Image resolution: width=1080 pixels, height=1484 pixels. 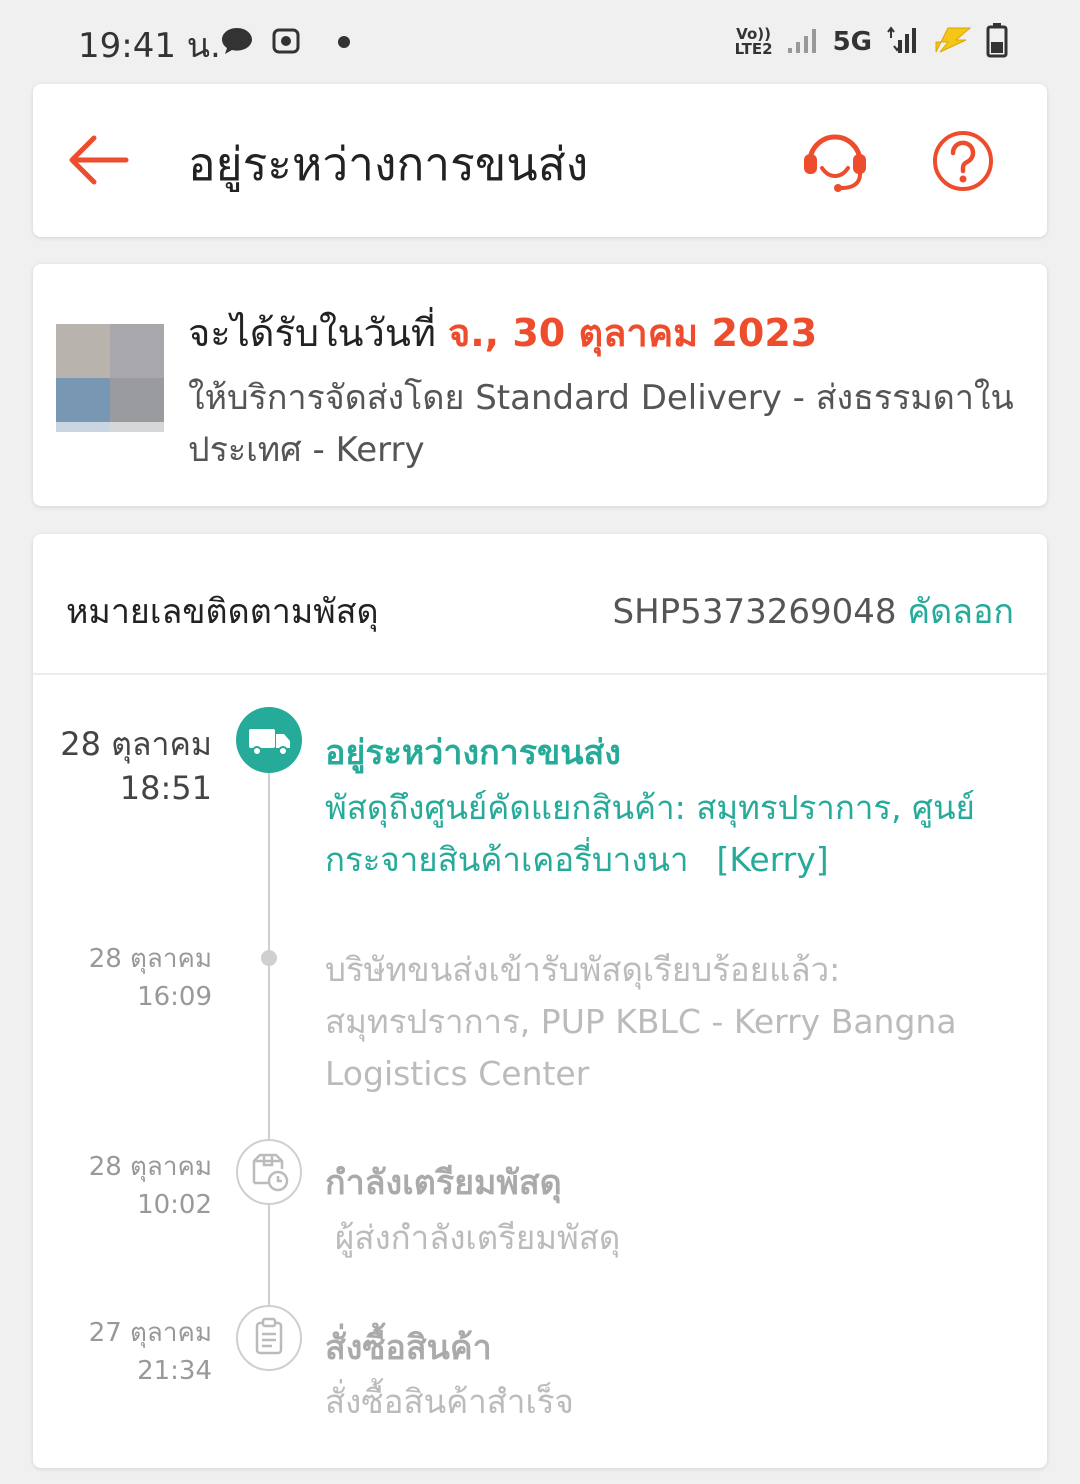 I want to click on question-circle-icon, so click(x=963, y=161).